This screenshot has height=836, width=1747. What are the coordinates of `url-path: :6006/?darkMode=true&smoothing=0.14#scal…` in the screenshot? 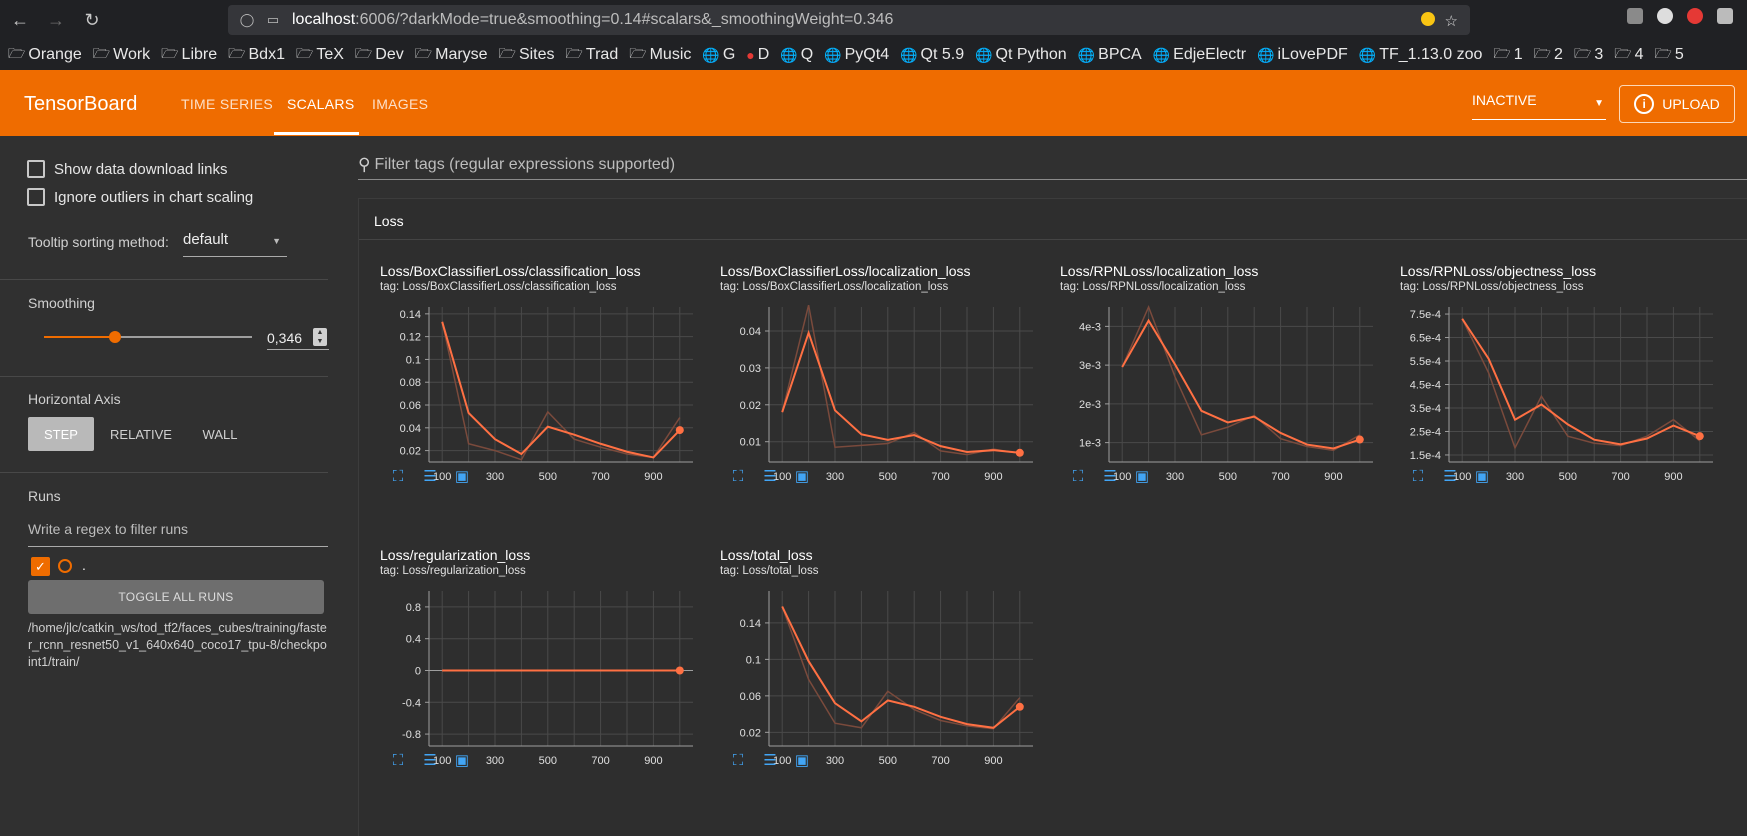 It's located at (624, 19).